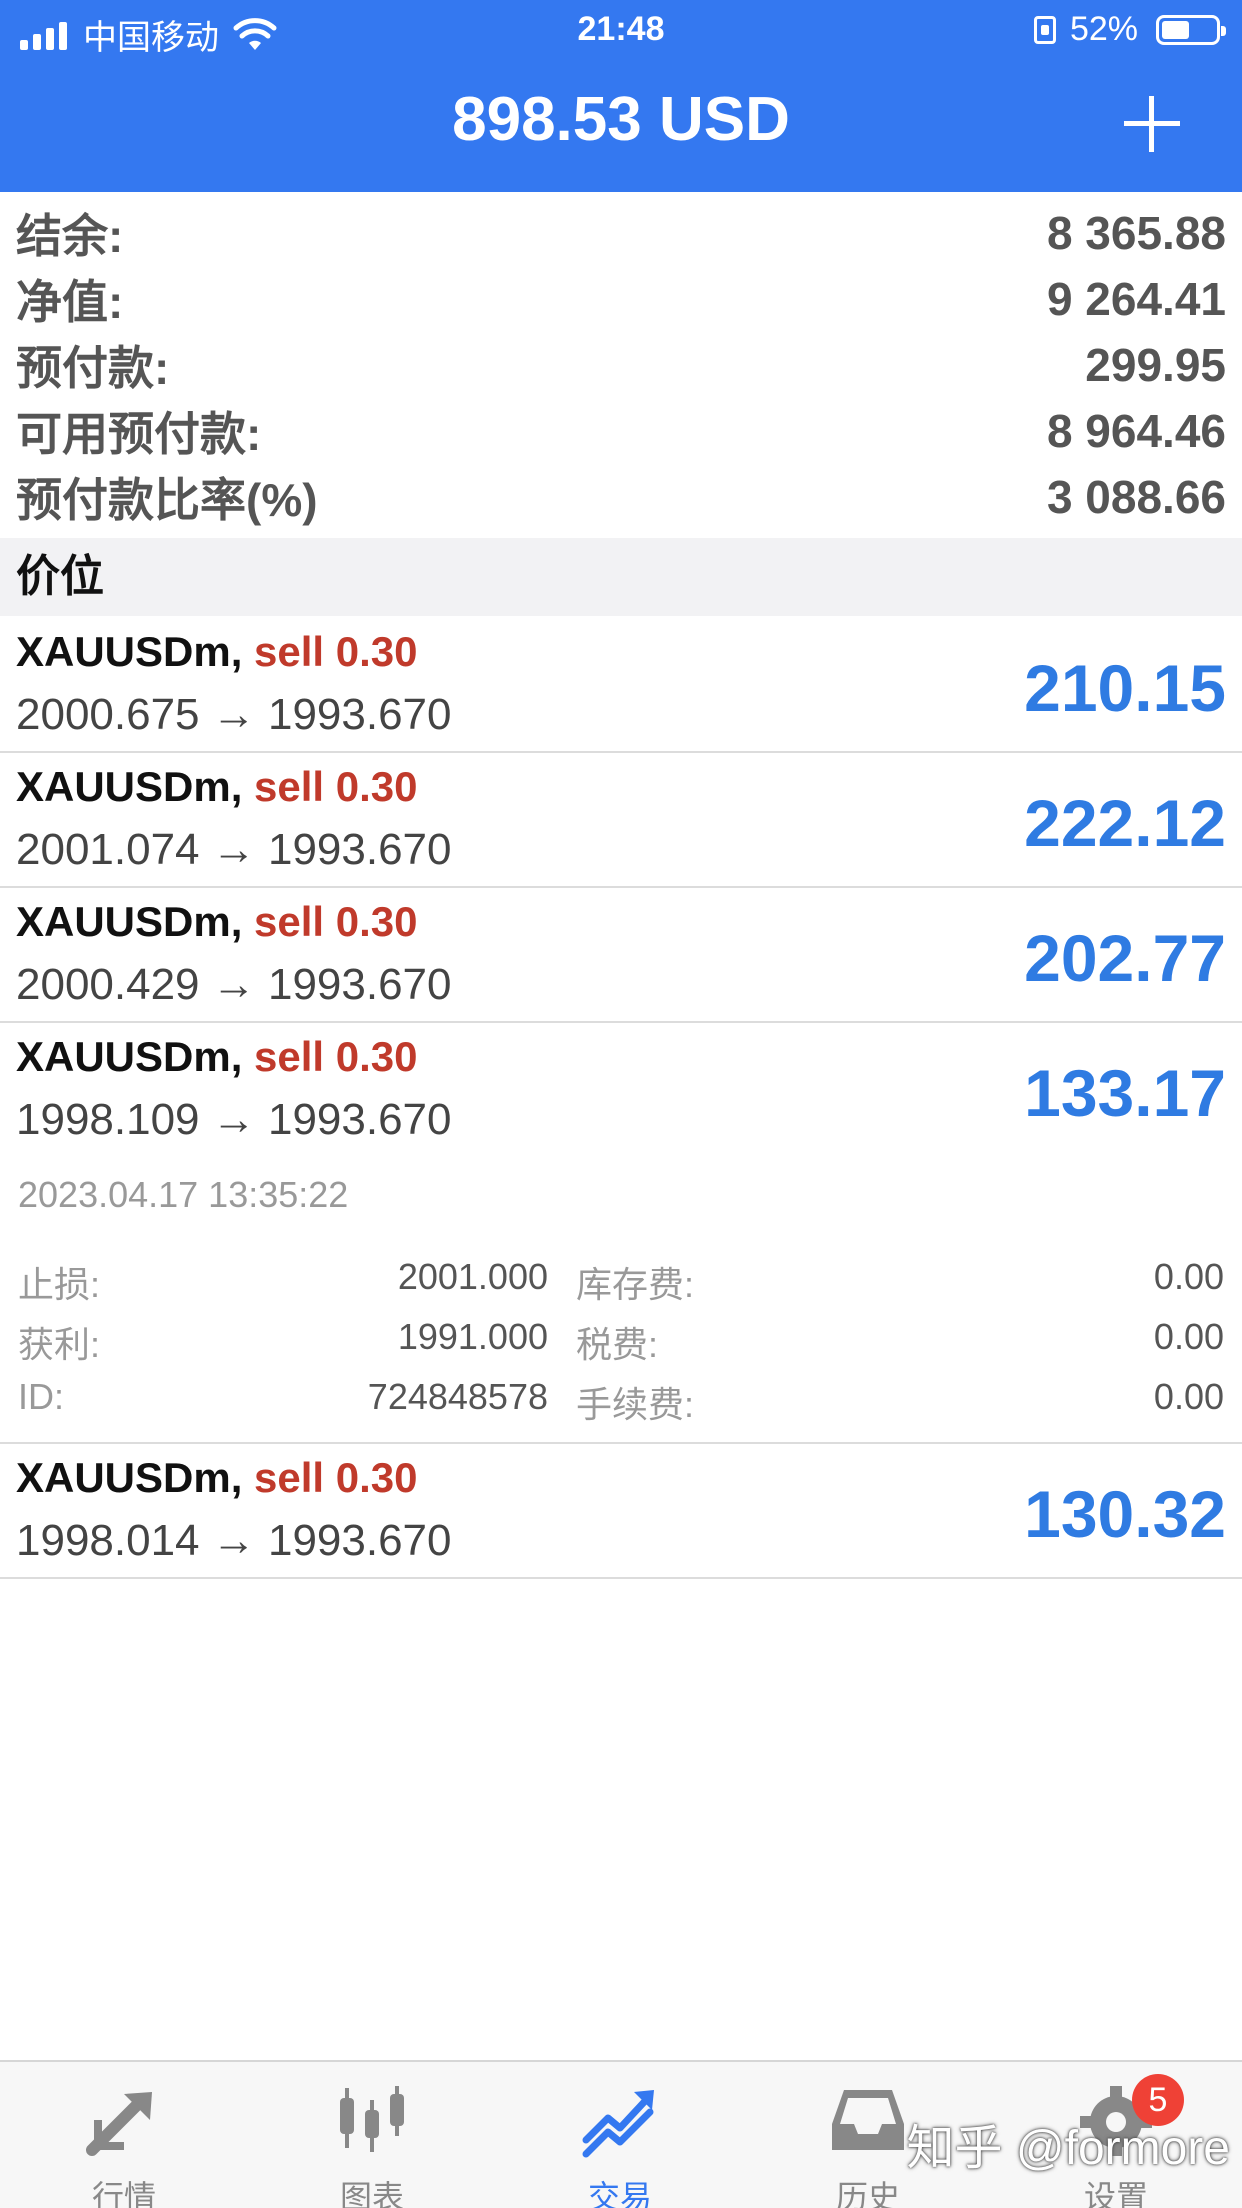 The image size is (1242, 2208). I want to click on summary-row-free-margin: 可用预付款: 8 964.46, so click(621, 431).